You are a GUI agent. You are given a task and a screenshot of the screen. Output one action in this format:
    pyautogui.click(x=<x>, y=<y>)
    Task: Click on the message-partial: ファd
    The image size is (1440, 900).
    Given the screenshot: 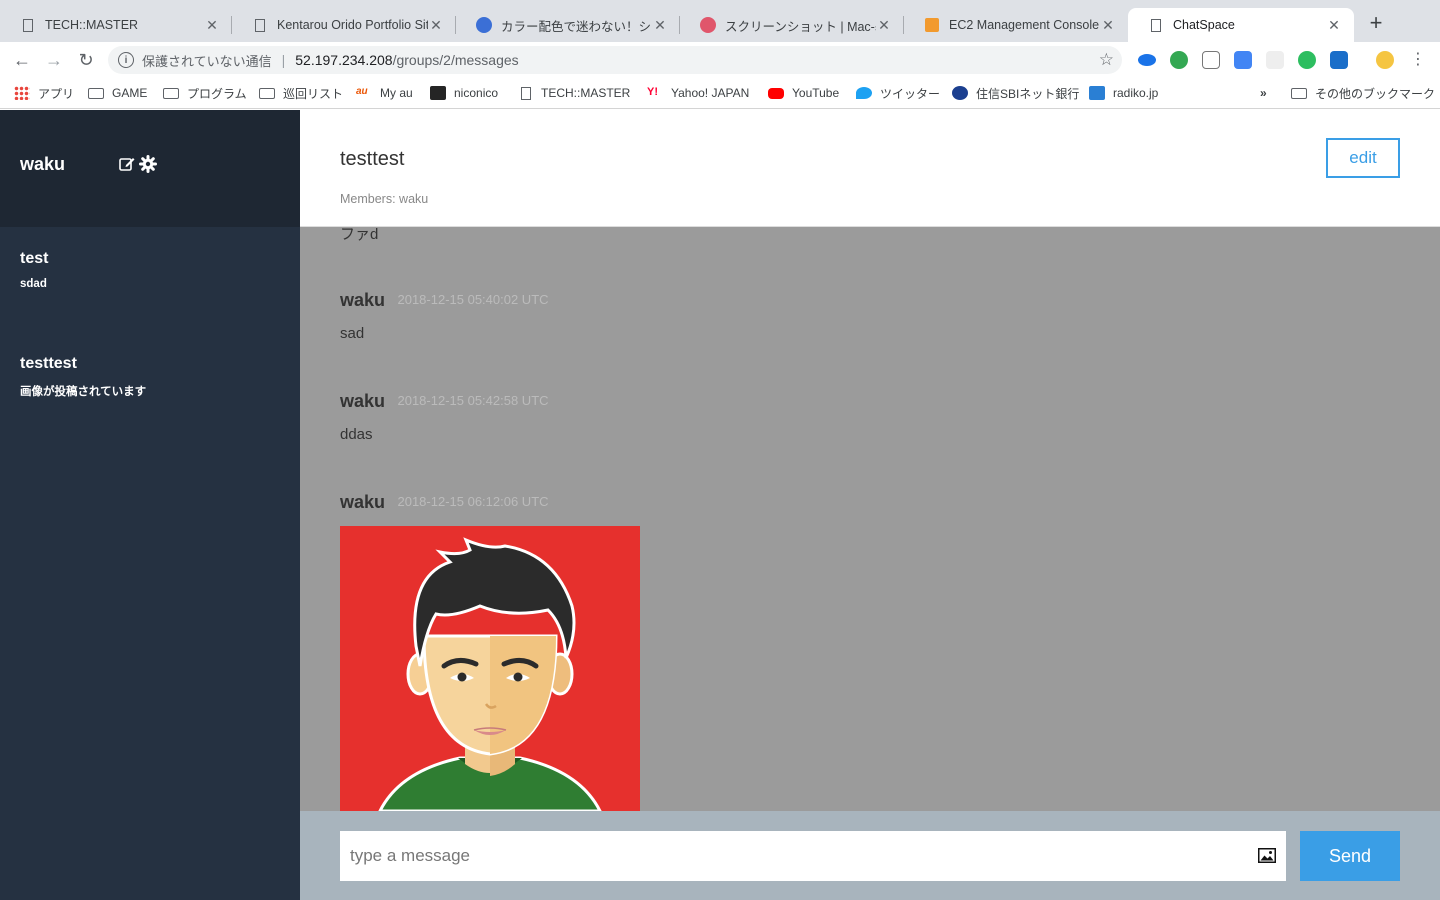 What is the action you would take?
    pyautogui.click(x=359, y=235)
    